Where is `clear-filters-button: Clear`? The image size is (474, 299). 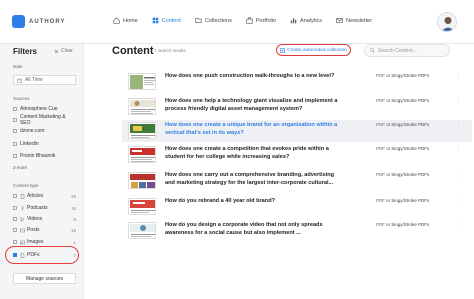 clear-filters-button: Clear is located at coordinates (63, 51).